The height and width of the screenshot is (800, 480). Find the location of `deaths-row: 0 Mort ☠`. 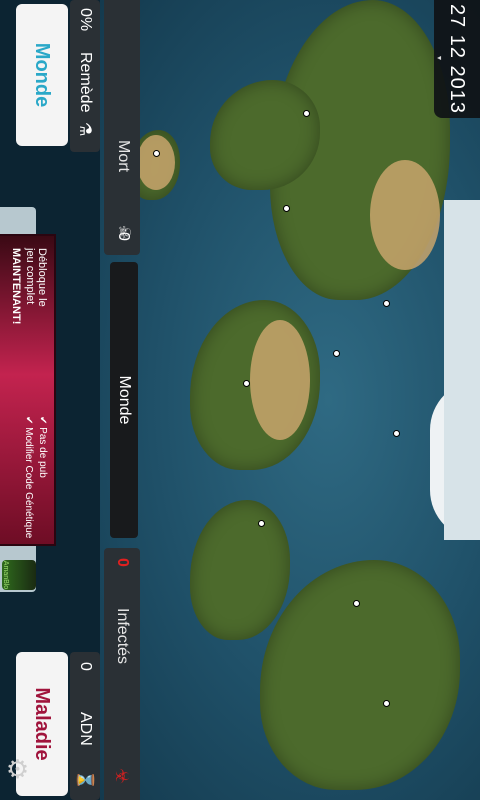

deaths-row: 0 Mort ☠ is located at coordinates (122, 127).